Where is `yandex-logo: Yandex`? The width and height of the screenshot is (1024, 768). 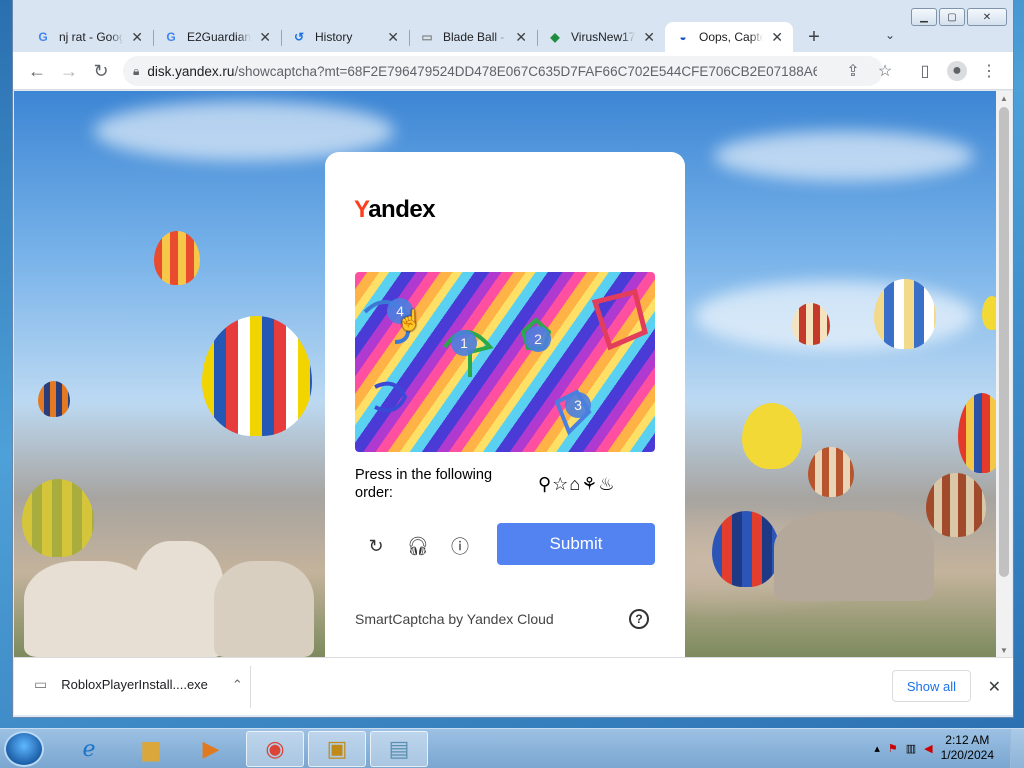
yandex-logo: Yandex is located at coordinates (395, 210).